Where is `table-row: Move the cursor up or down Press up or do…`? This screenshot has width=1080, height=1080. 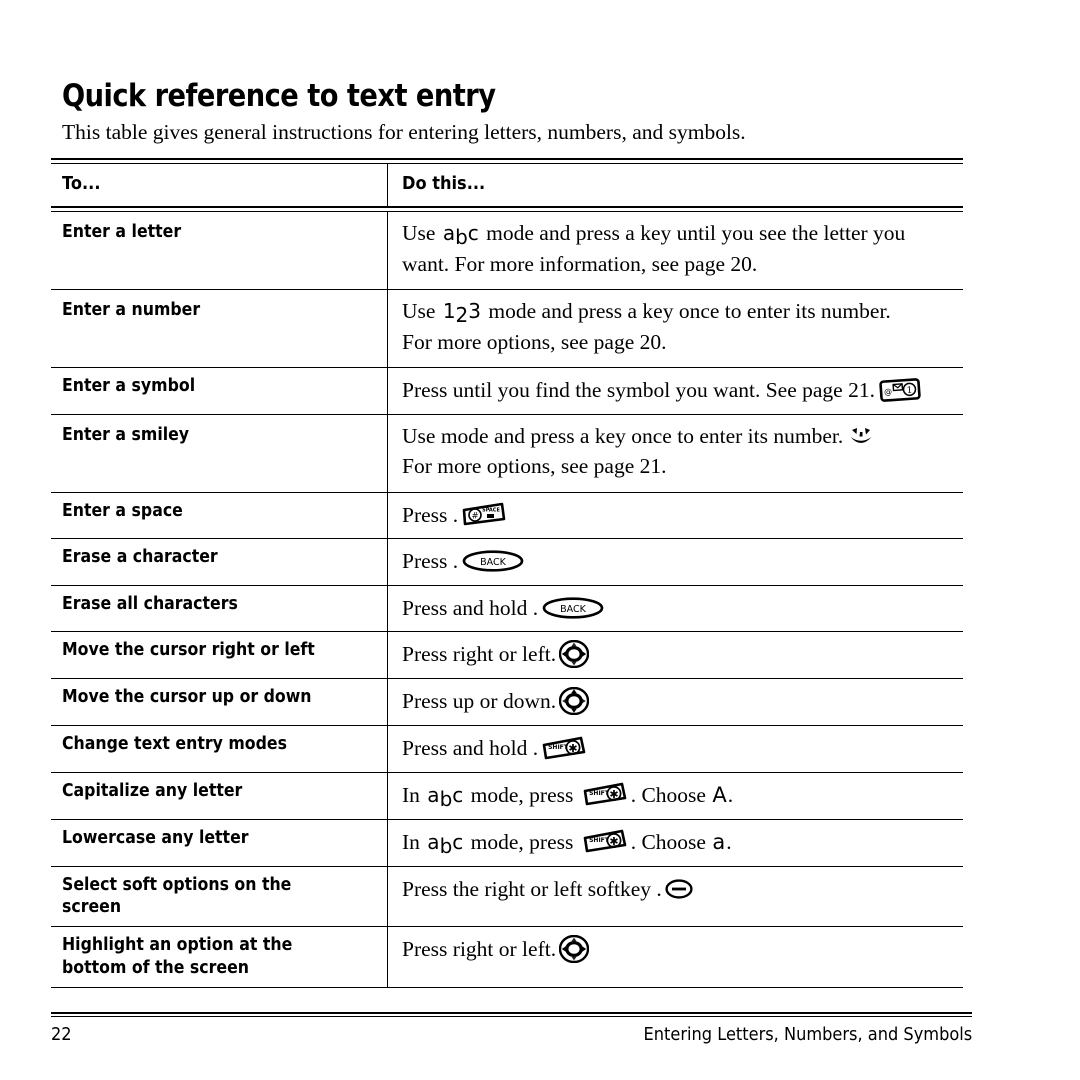
table-row: Move the cursor up or down Press up or do… is located at coordinates (507, 703).